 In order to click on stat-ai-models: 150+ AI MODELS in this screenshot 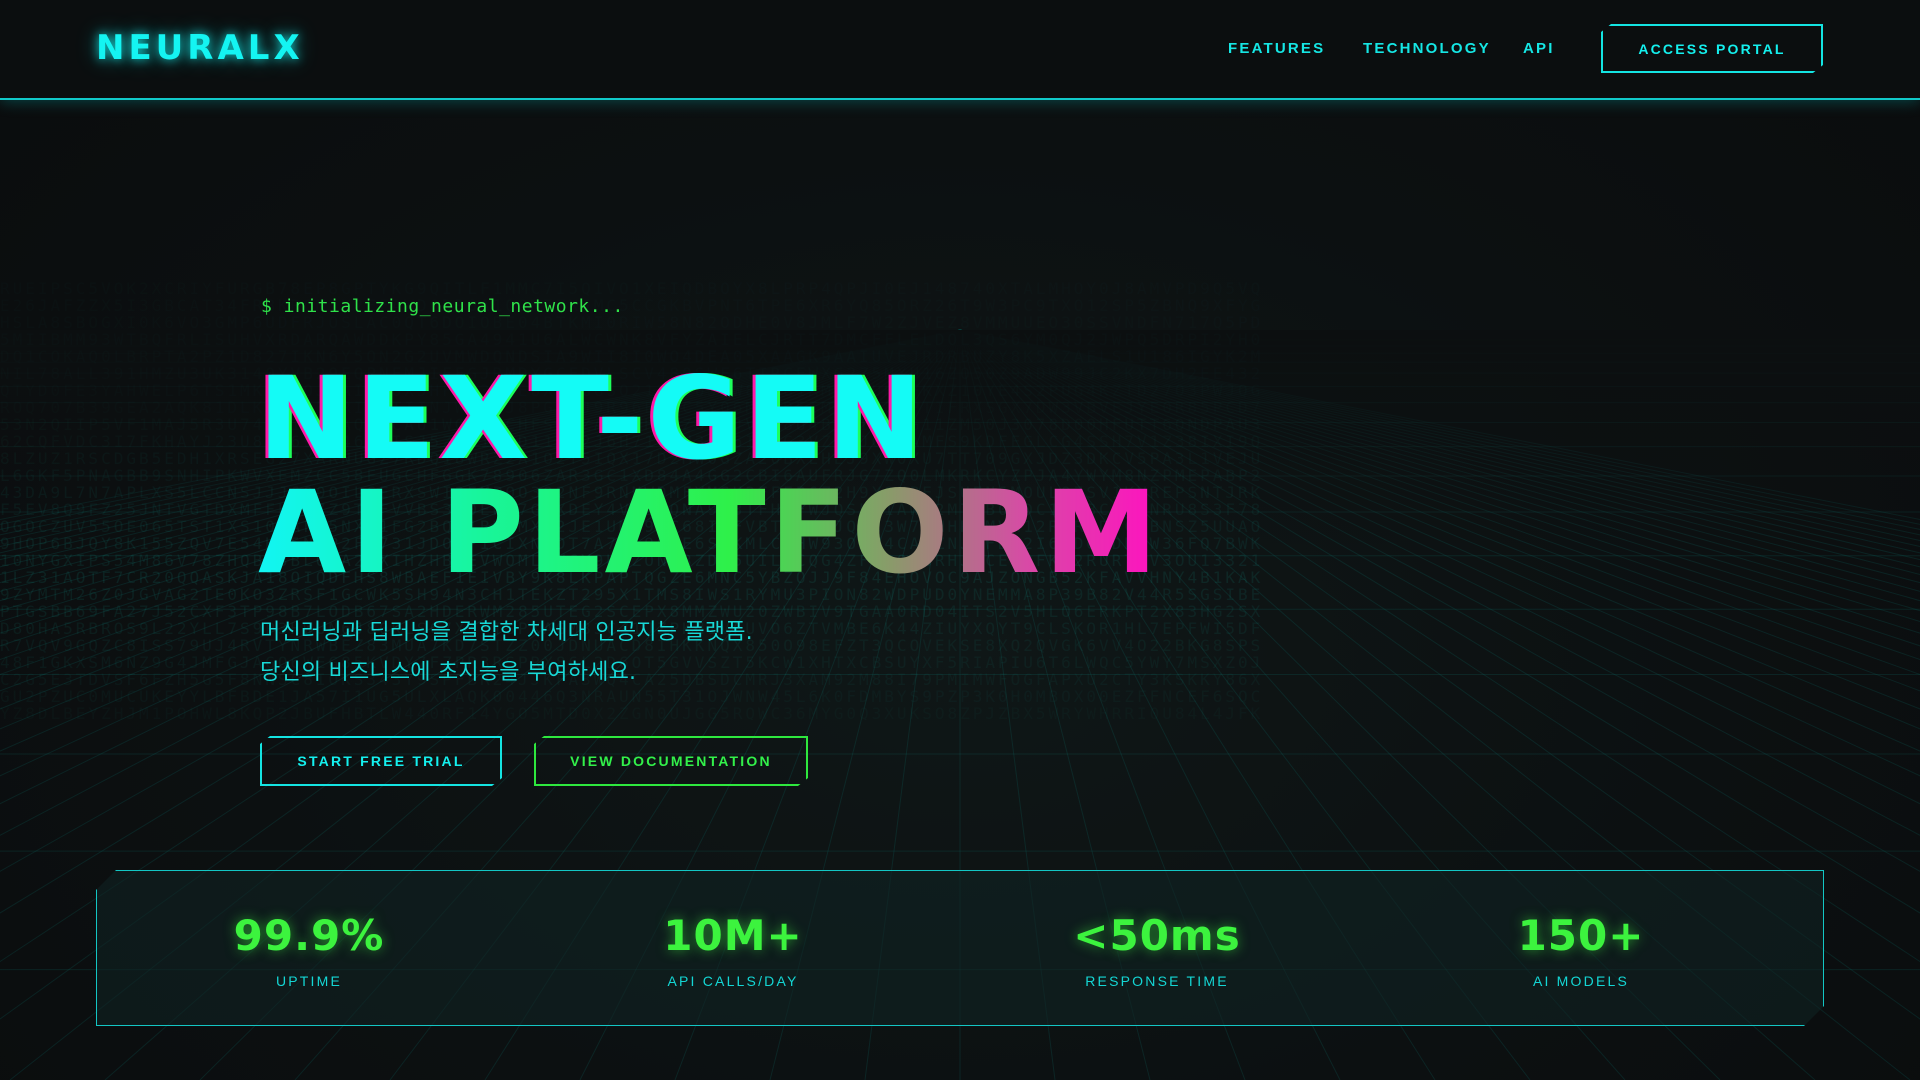, I will do `click(1581, 949)`.